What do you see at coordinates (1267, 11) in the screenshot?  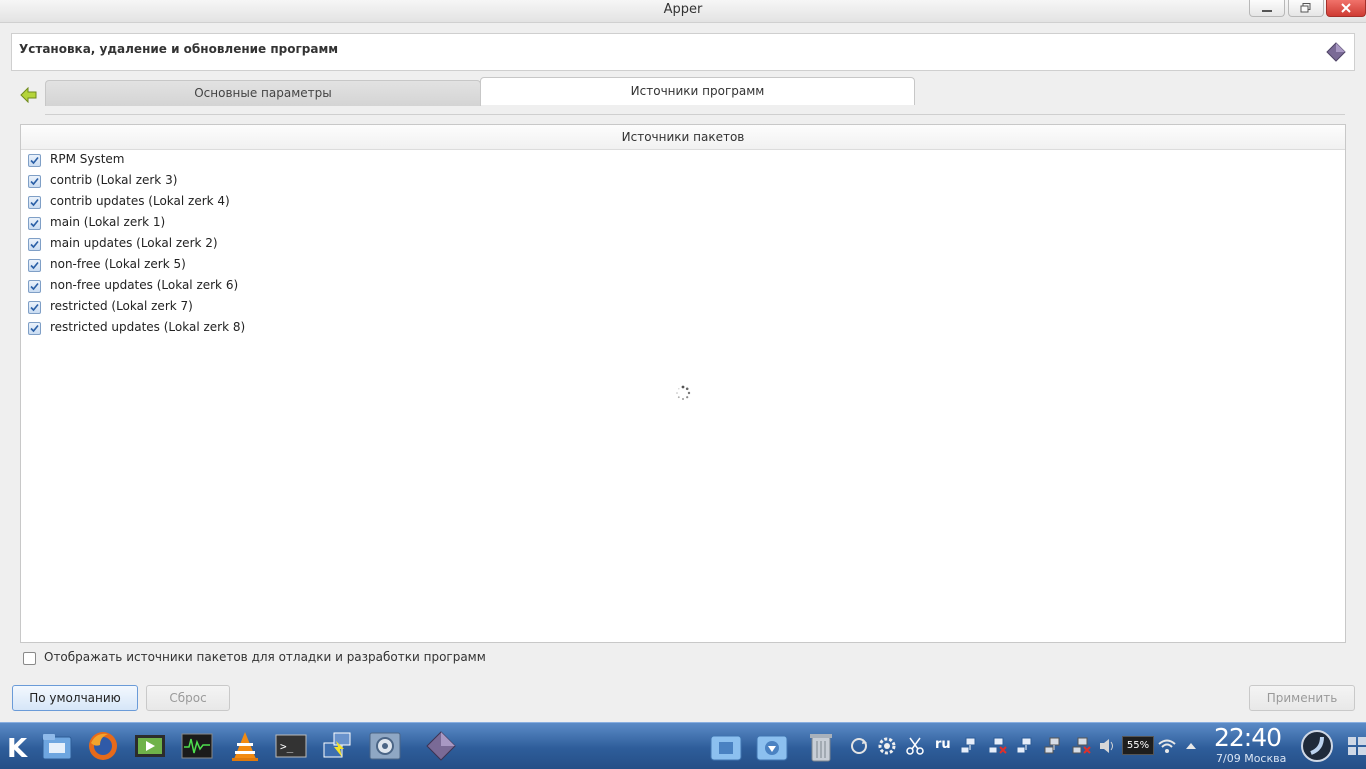 I see `minimize-icon` at bounding box center [1267, 11].